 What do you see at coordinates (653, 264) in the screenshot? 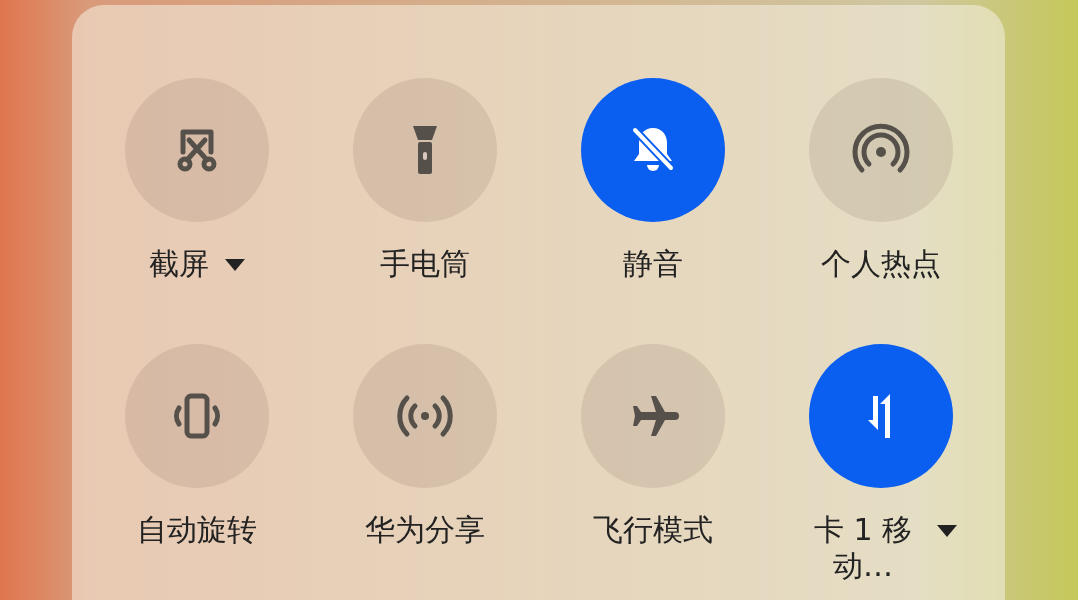
I see `tile-label: 静音` at bounding box center [653, 264].